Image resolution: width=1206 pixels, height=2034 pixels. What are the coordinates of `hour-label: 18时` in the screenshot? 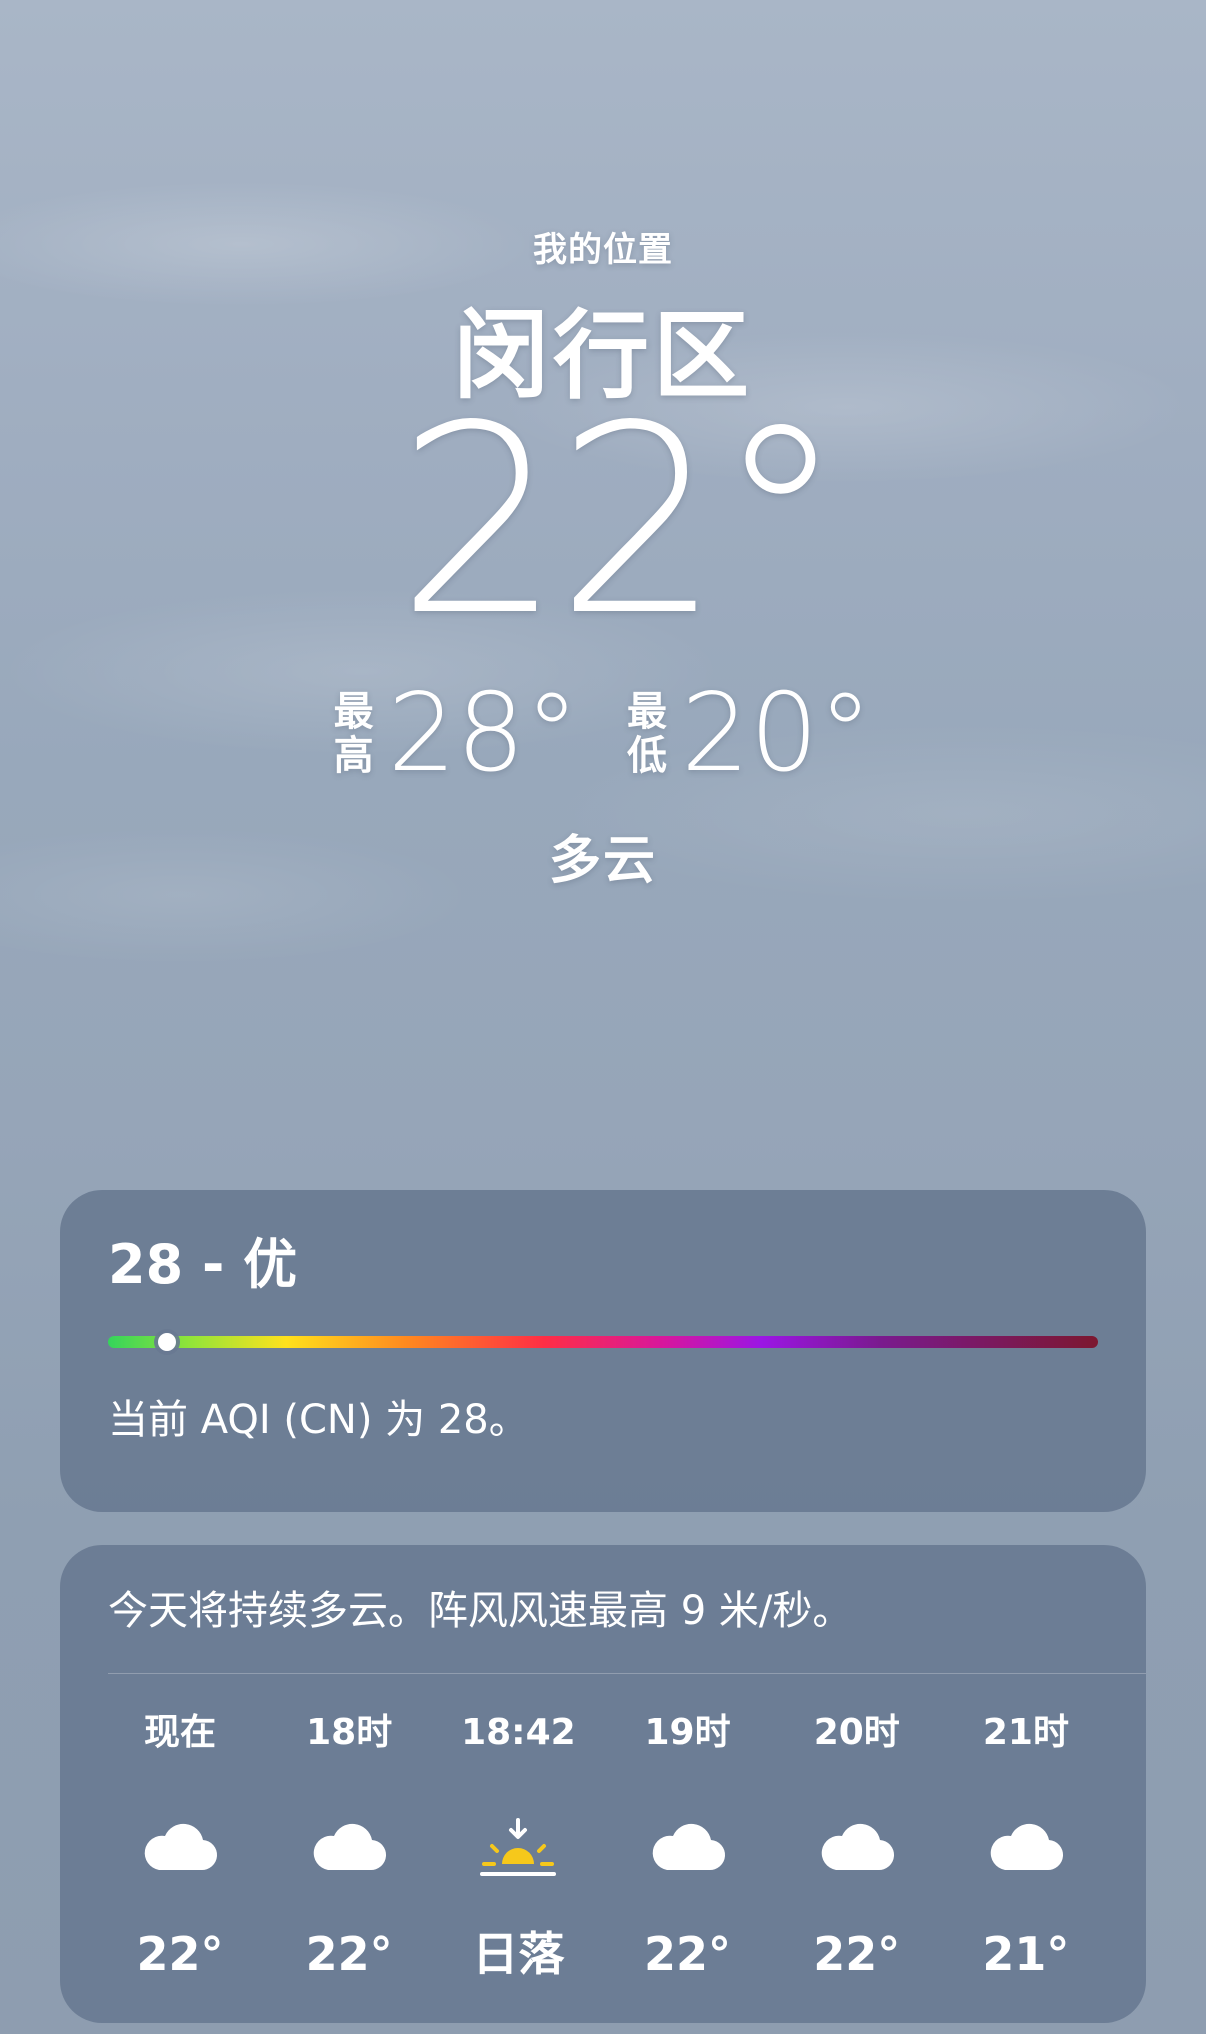 It's located at (349, 1732).